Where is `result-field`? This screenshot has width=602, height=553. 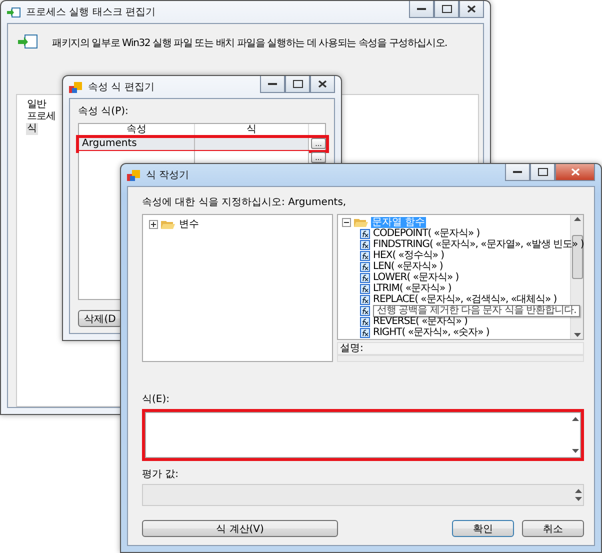
result-field is located at coordinates (363, 495).